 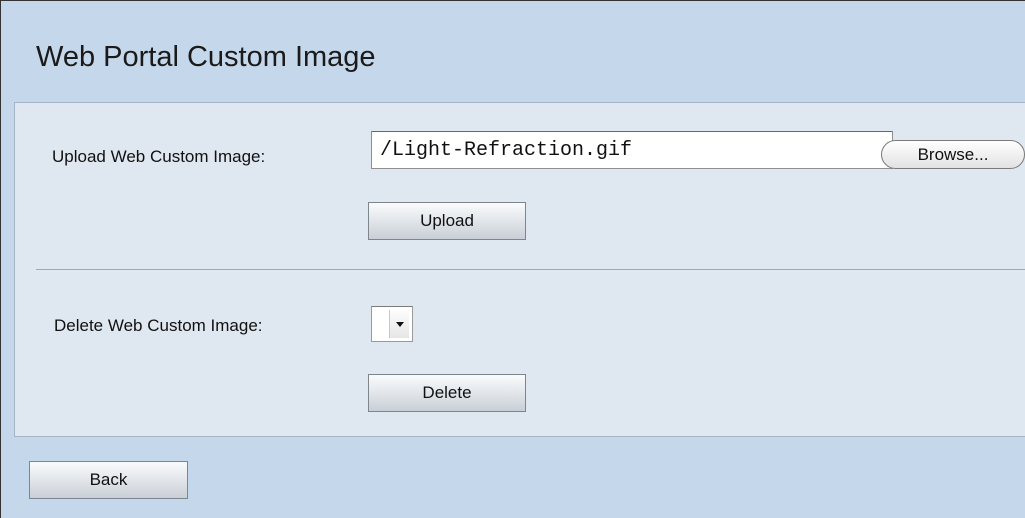 I want to click on back-button: Back, so click(x=108, y=480).